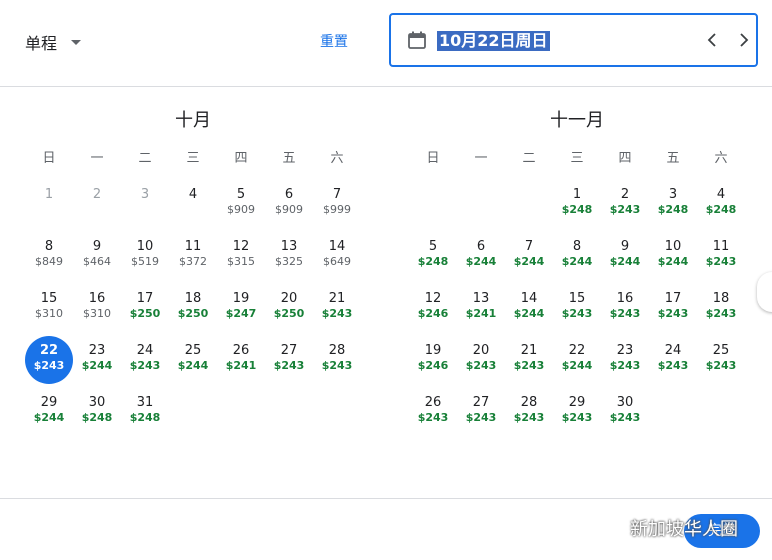 This screenshot has height=560, width=772. Describe the element at coordinates (625, 365) in the screenshot. I see `day-cell: 23 $243` at that location.